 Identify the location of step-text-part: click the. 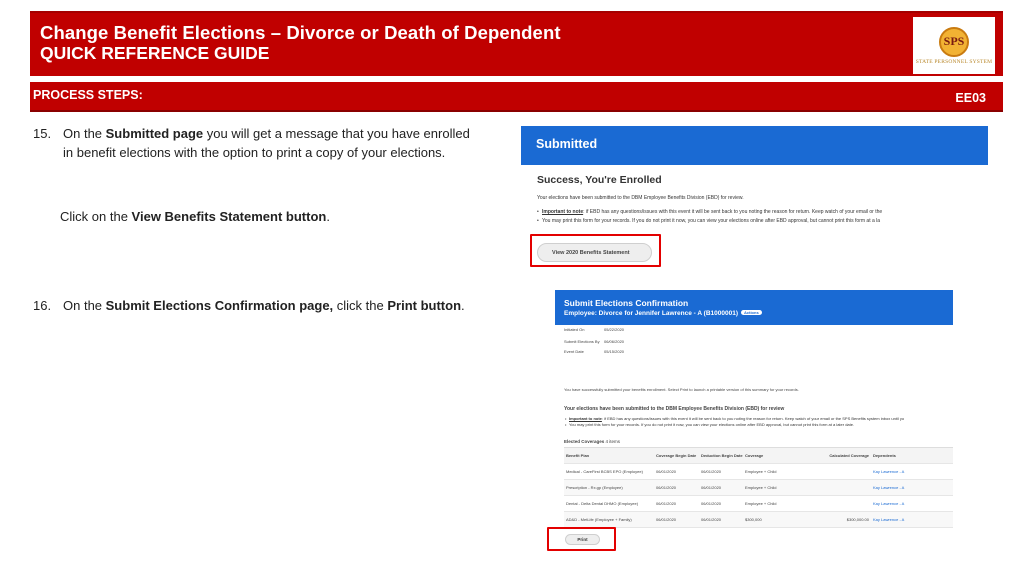
(360, 305).